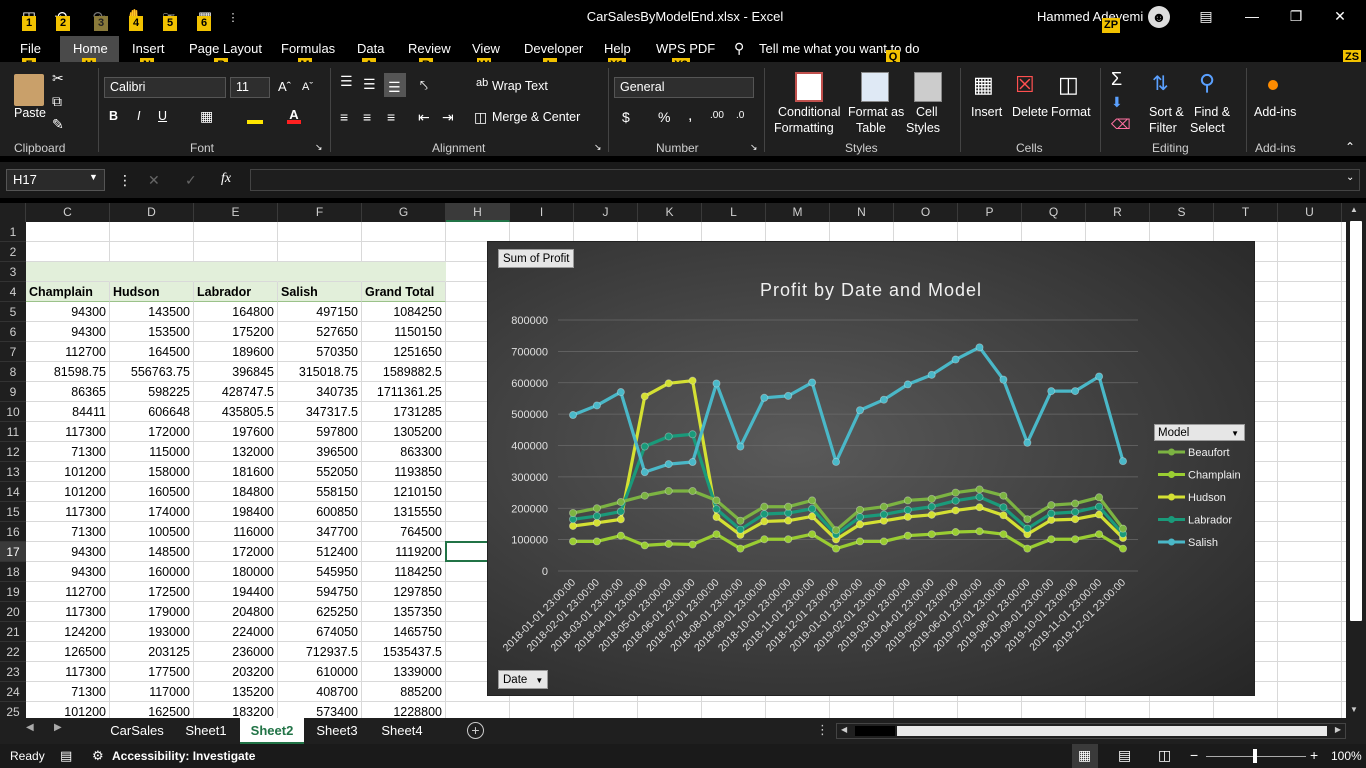  Describe the element at coordinates (404, 472) in the screenshot. I see `table-cell: 1193850` at that location.